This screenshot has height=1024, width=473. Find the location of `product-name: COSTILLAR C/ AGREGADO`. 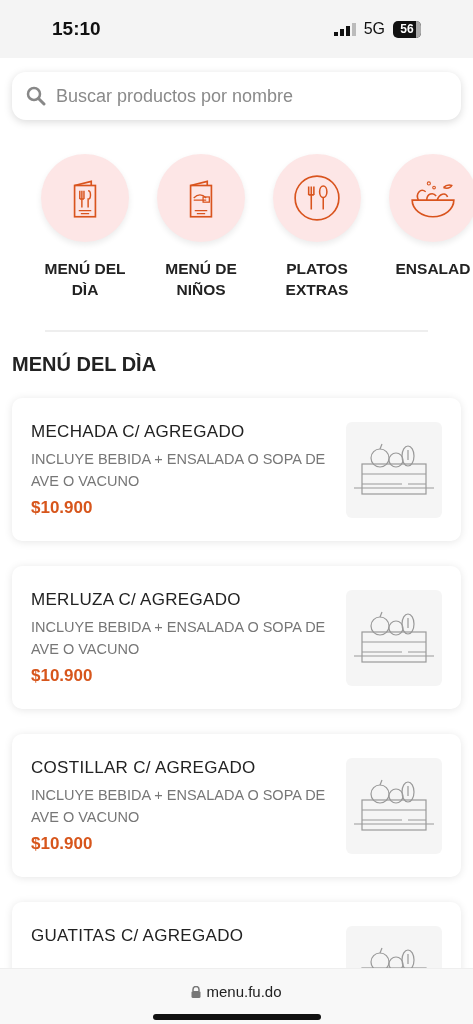

product-name: COSTILLAR C/ AGREGADO is located at coordinates (144, 768).